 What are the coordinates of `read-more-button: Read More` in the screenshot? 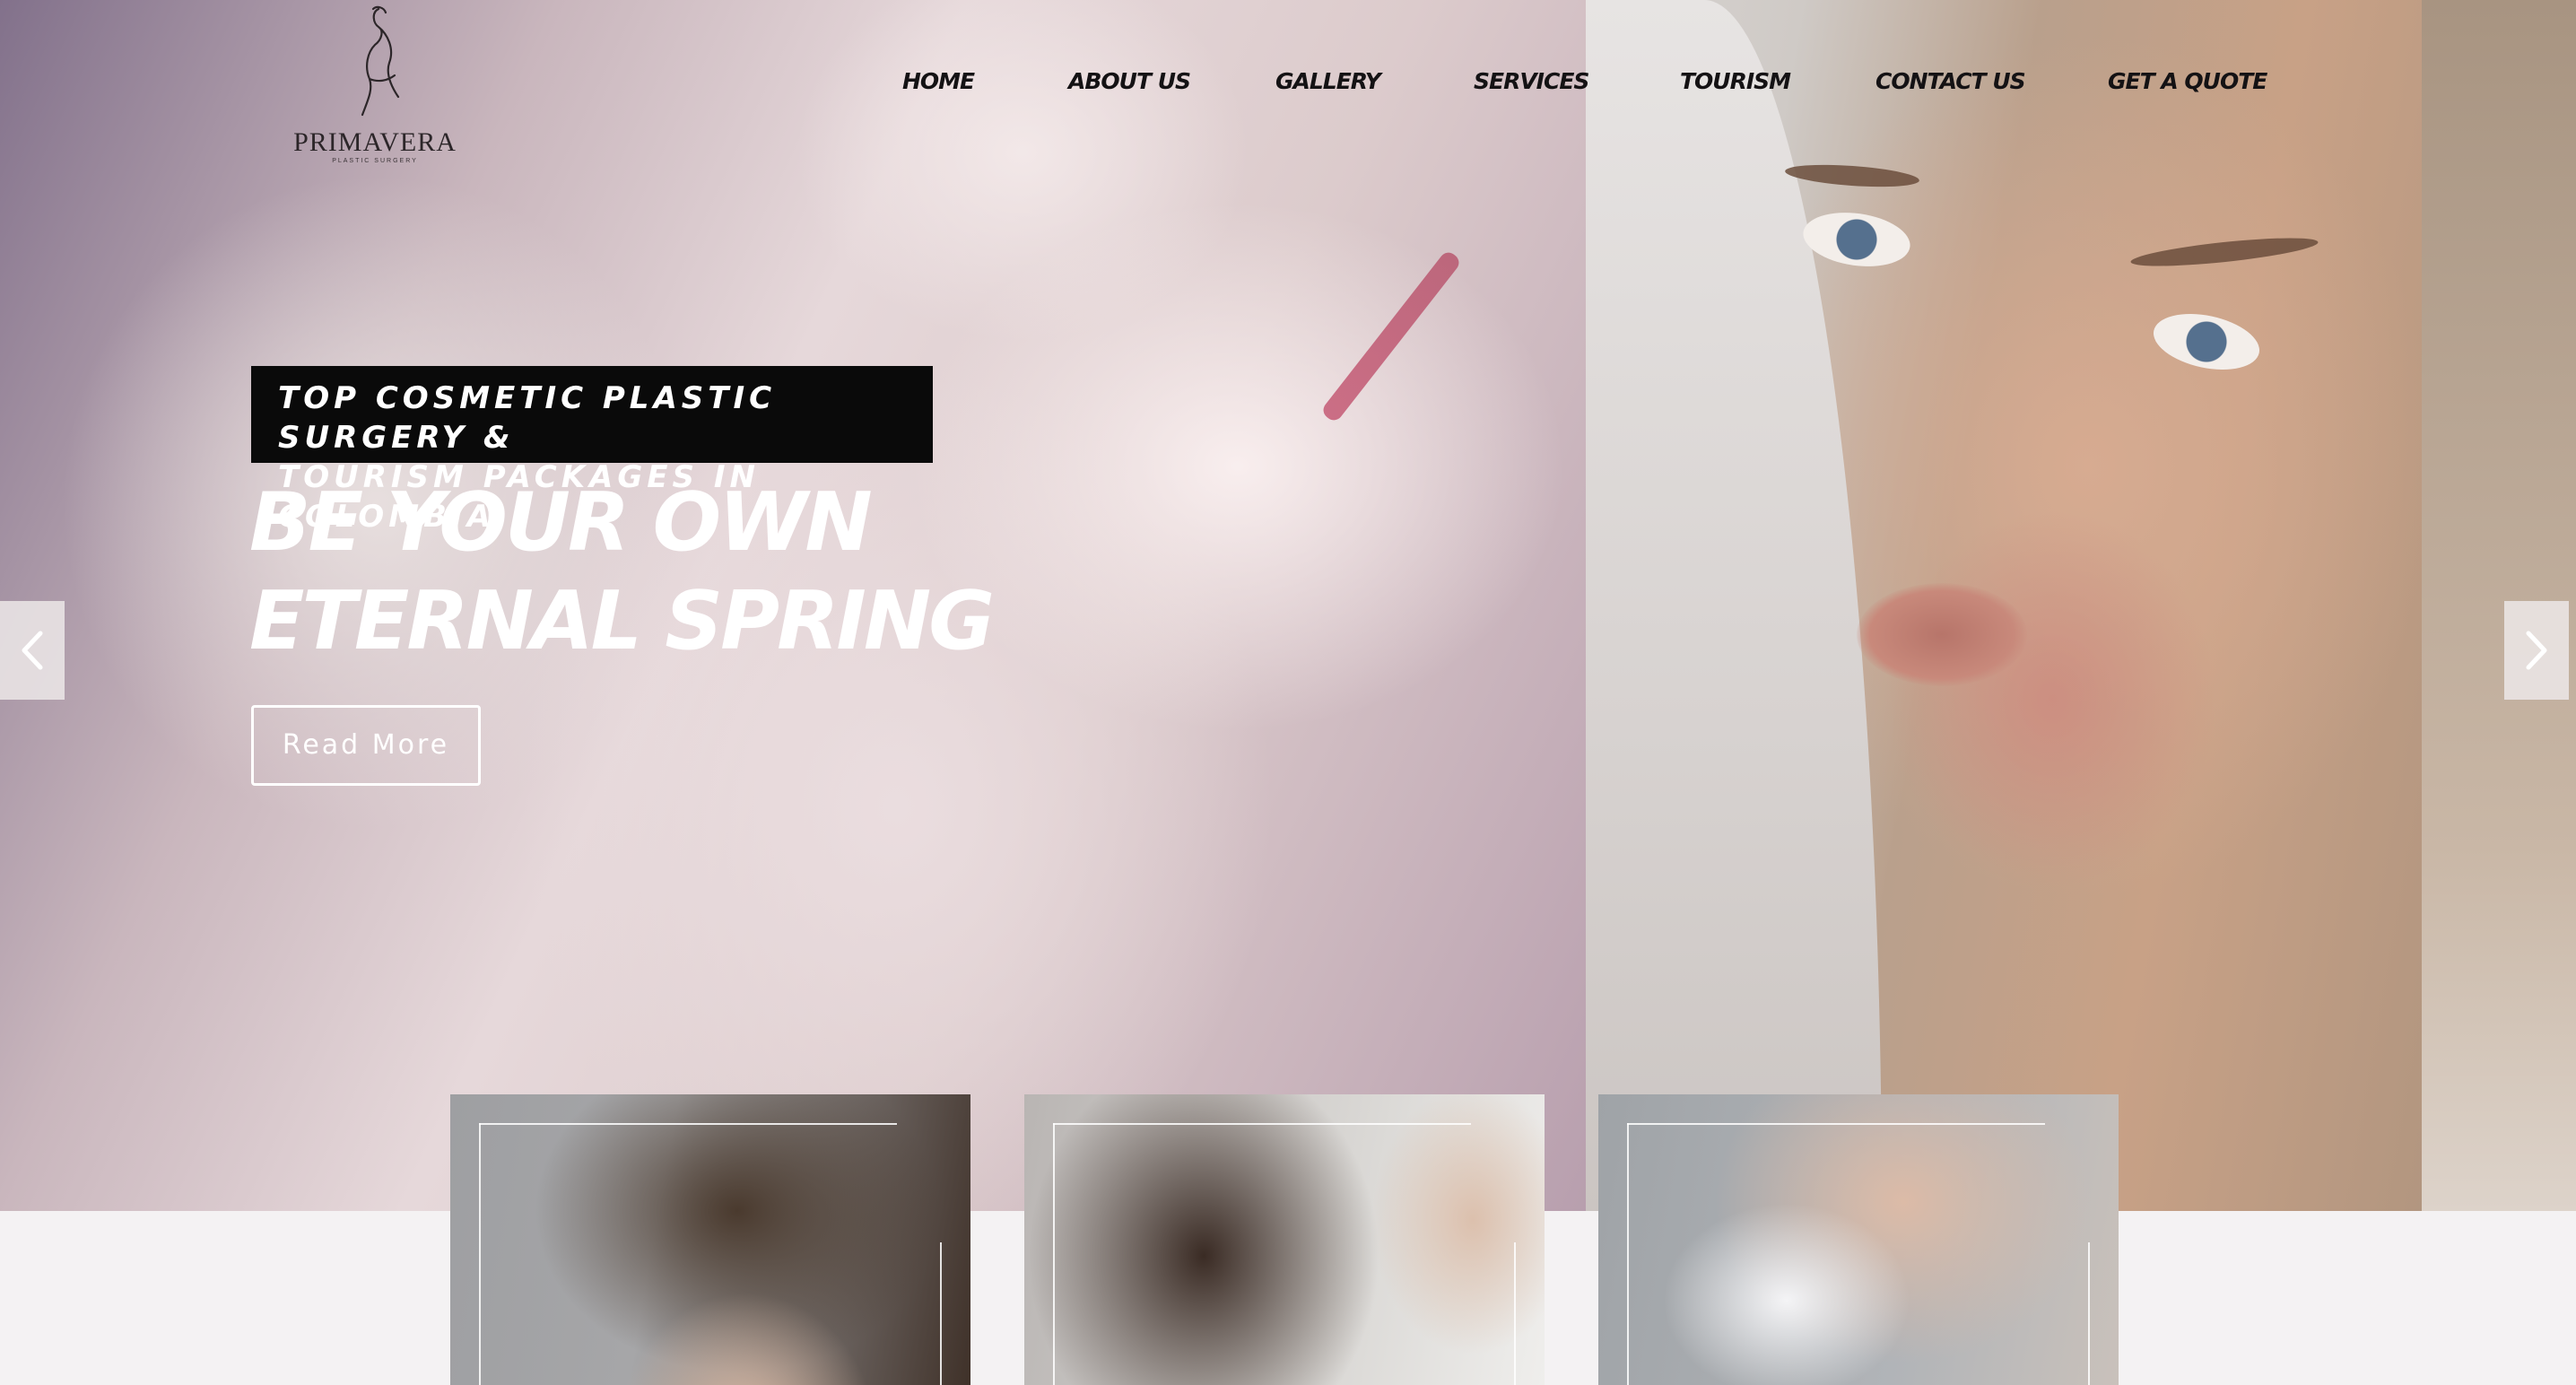 It's located at (366, 745).